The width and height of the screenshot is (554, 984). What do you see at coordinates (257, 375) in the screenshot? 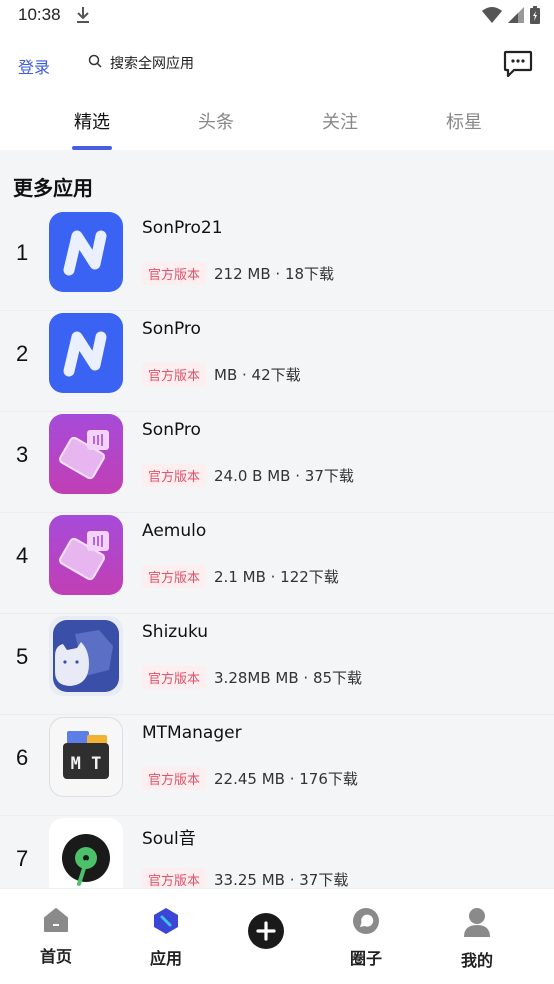
I see `app-stats: MB · 42下载` at bounding box center [257, 375].